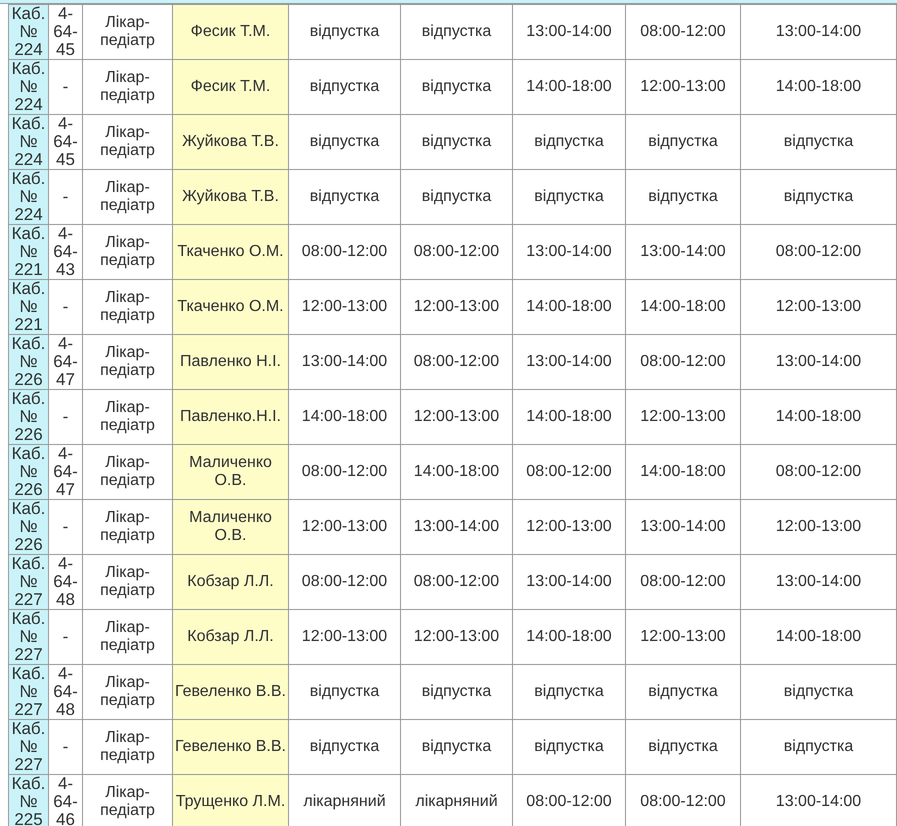 The width and height of the screenshot is (897, 826). I want to click on room-cell: Каб. № 225, so click(28, 800).